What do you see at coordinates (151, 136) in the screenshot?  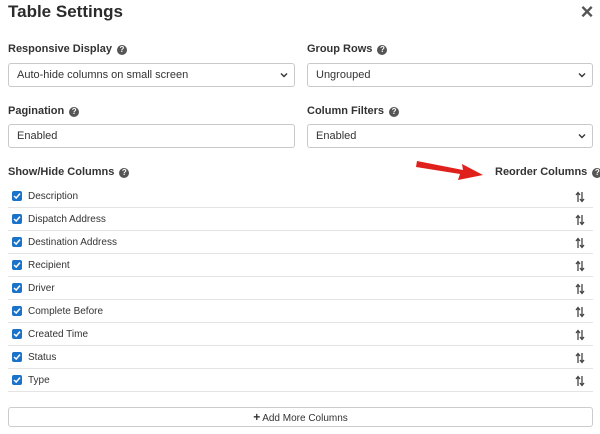 I see `pagination-select: Enabled` at bounding box center [151, 136].